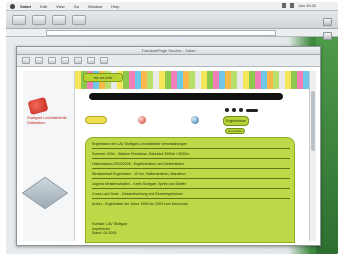 The image size is (344, 260). What do you see at coordinates (252, 110) in the screenshot?
I see `nav-bar-pill` at bounding box center [252, 110].